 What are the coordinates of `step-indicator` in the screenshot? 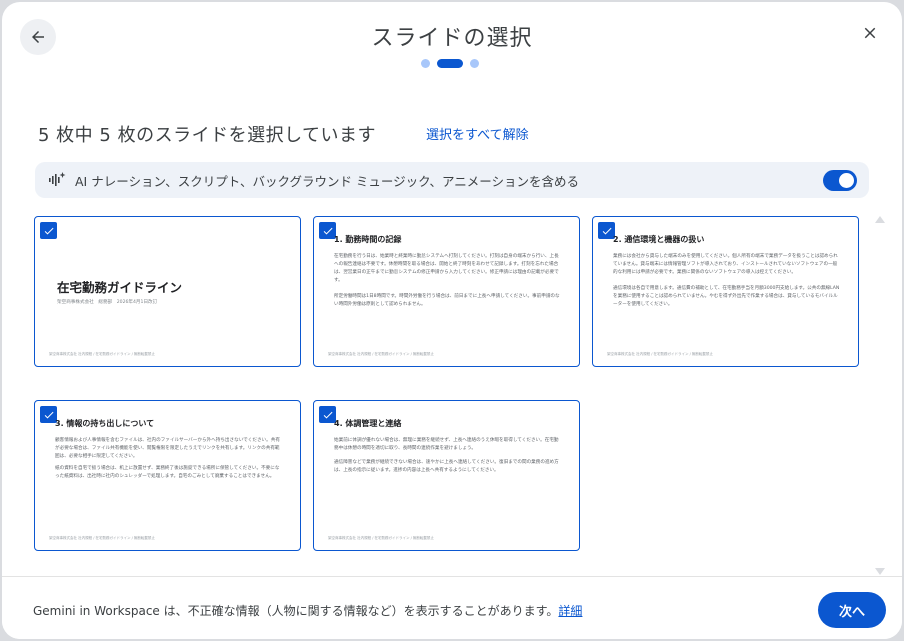 It's located at (450, 63).